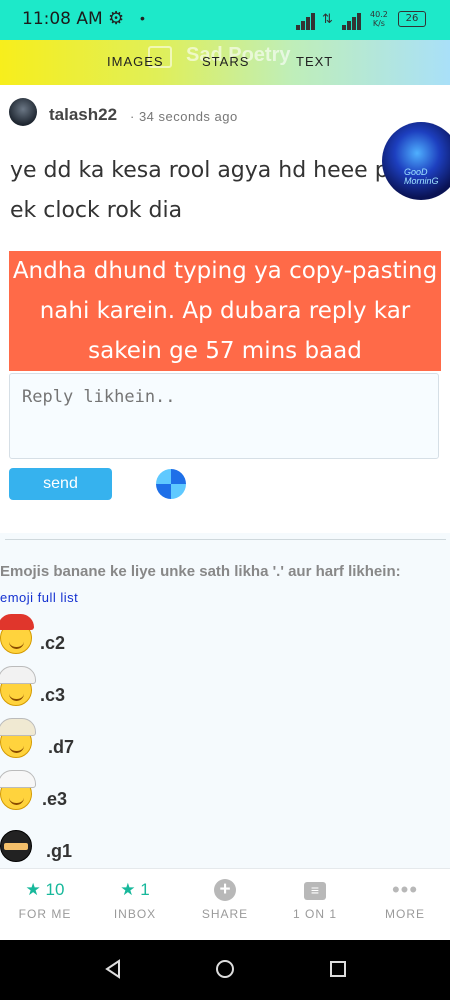 The height and width of the screenshot is (1000, 450). What do you see at coordinates (225, 20) in the screenshot?
I see `status-bar: 11:08 AM ⚙ • ⇅ 40.2 K/s 26` at bounding box center [225, 20].